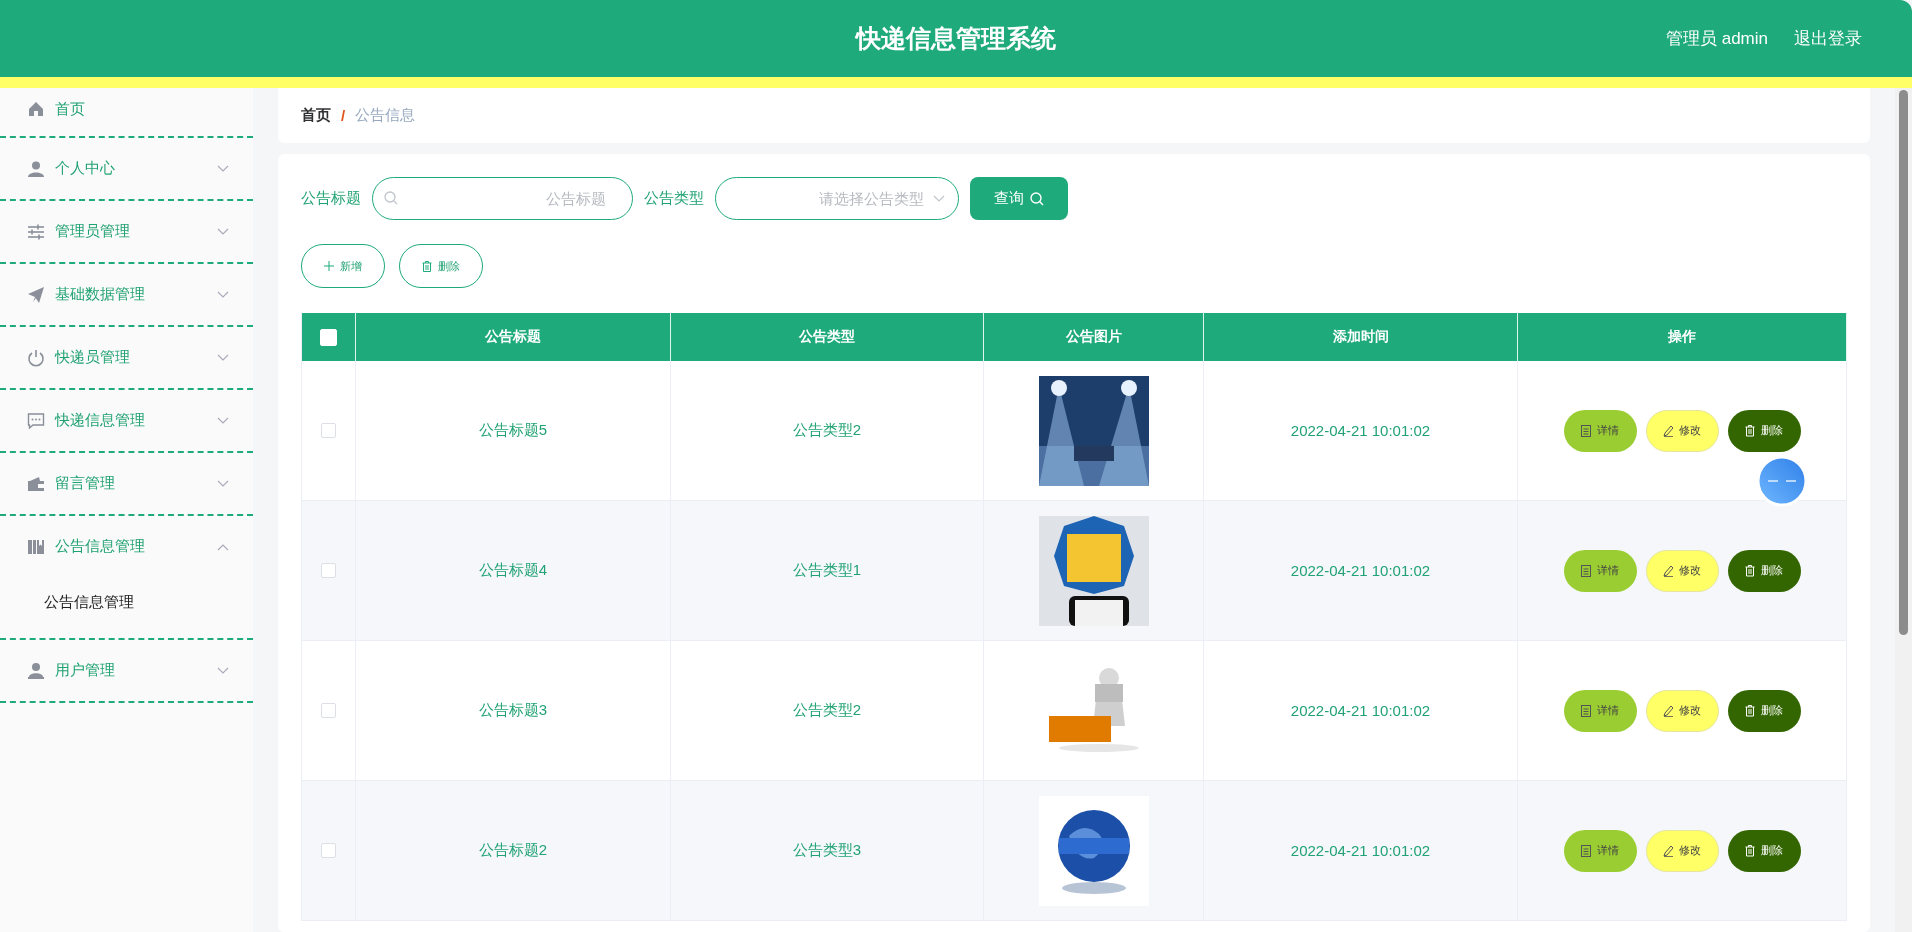 This screenshot has width=1912, height=932. What do you see at coordinates (837, 198) in the screenshot?
I see `type-select: 请选择公告类型` at bounding box center [837, 198].